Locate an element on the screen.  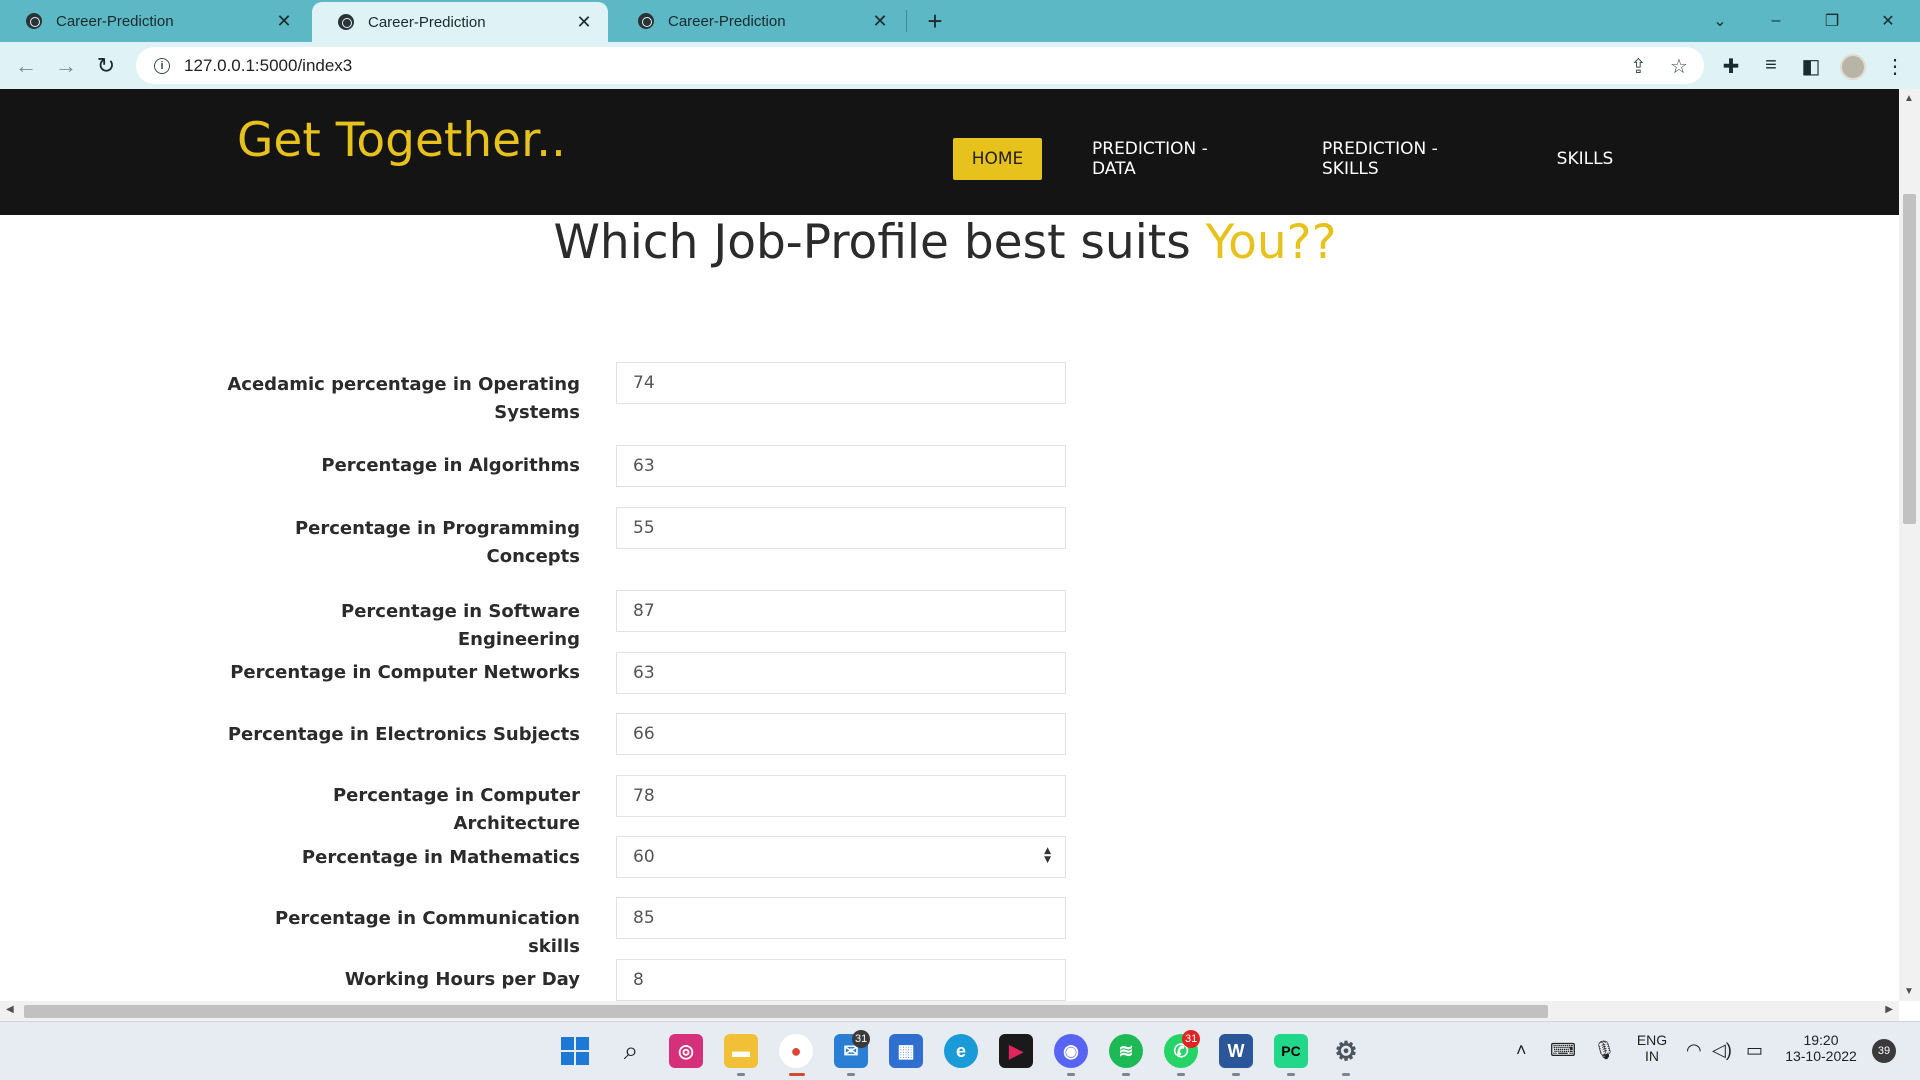
computer-architecture-input: 78 is located at coordinates (841, 796).